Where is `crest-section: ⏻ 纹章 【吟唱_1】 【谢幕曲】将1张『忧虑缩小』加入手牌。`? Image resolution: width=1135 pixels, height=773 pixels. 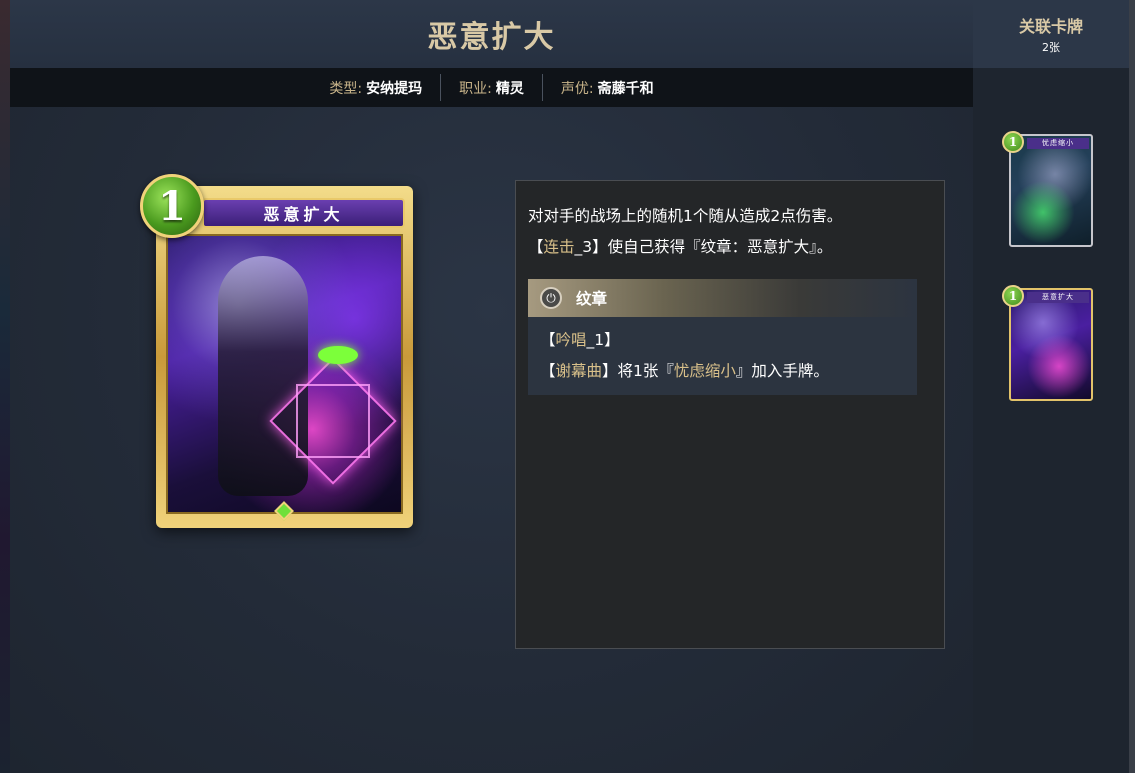
crest-section: ⏻ 纹章 【吟唱_1】 【谢幕曲】将1张『忧虑缩小』加入手牌。 is located at coordinates (722, 337).